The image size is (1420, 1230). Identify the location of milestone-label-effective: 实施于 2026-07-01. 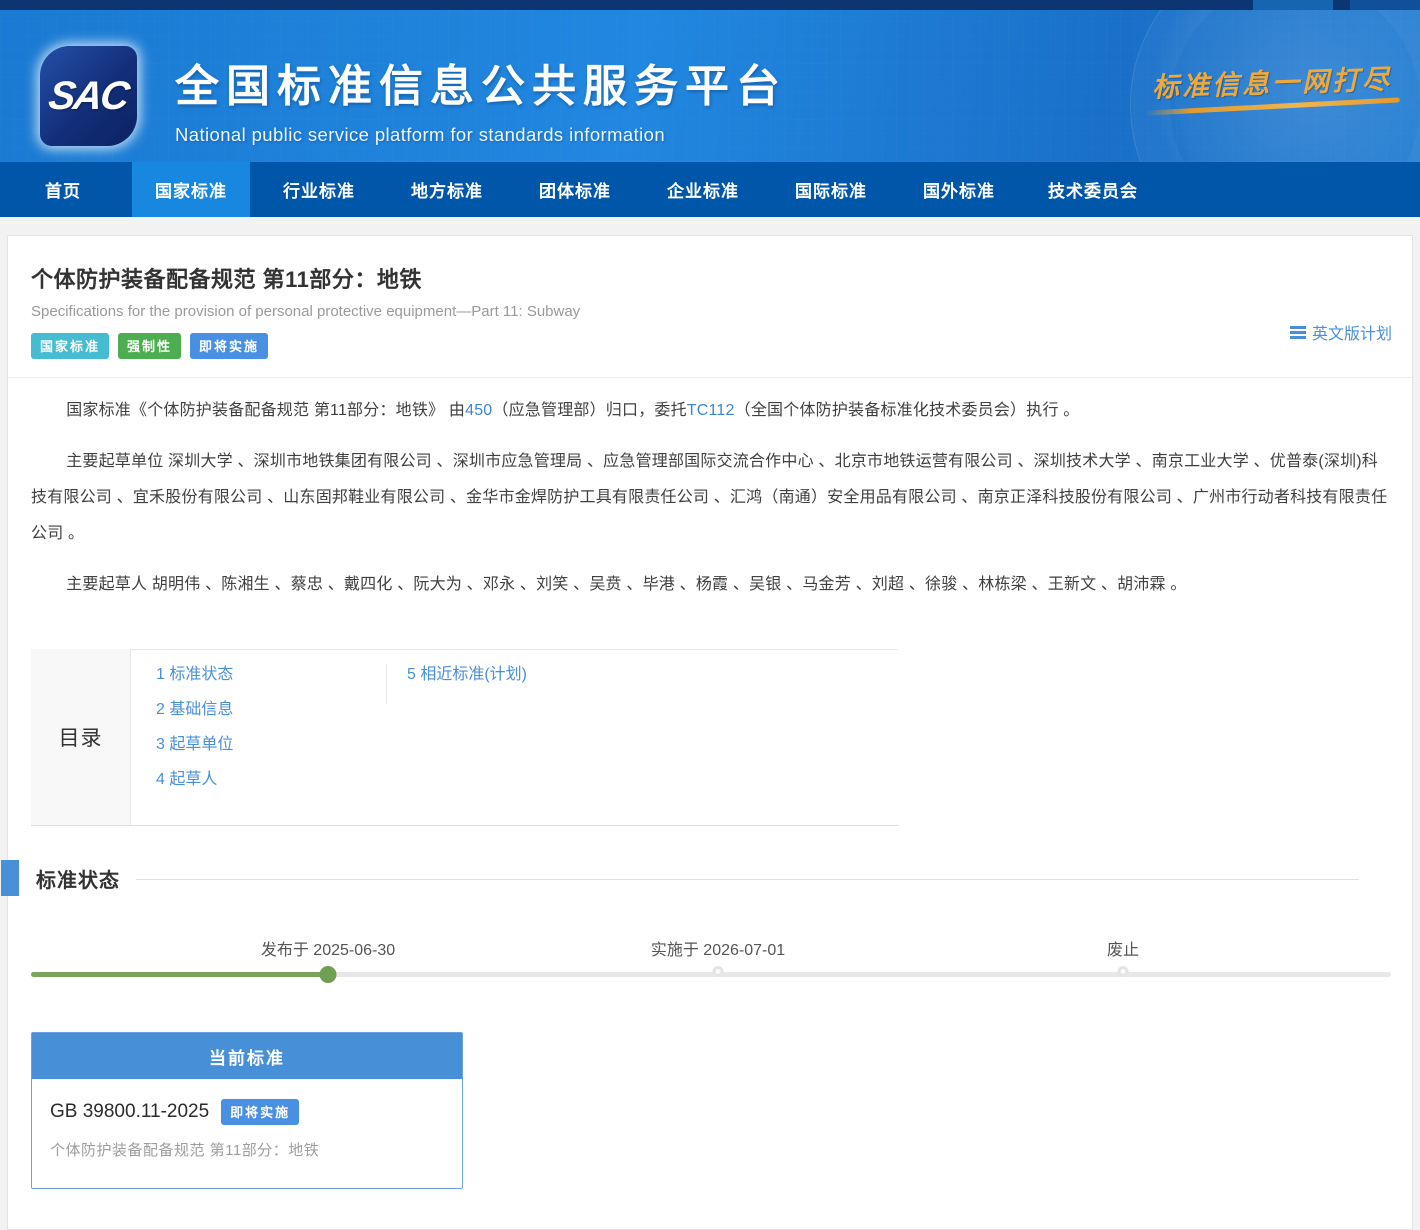
(718, 950).